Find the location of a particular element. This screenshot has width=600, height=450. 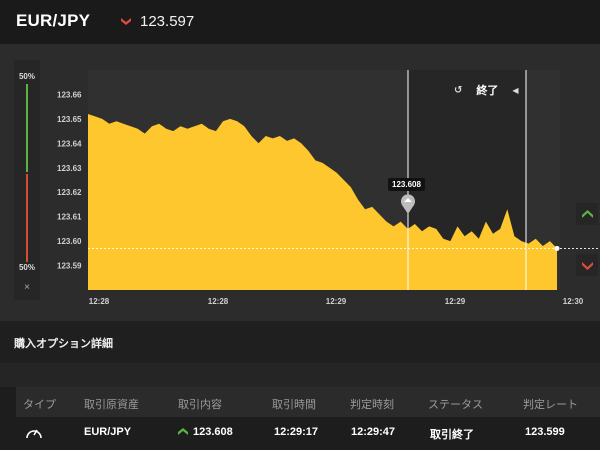

y-tick-label: 123.65 is located at coordinates (69, 119).